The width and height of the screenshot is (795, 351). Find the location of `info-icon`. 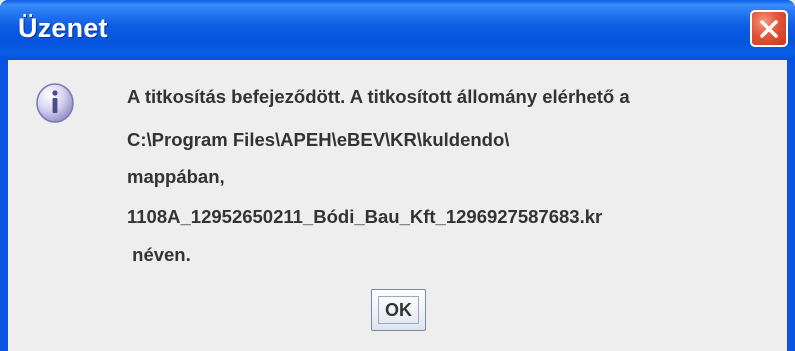

info-icon is located at coordinates (55, 103).